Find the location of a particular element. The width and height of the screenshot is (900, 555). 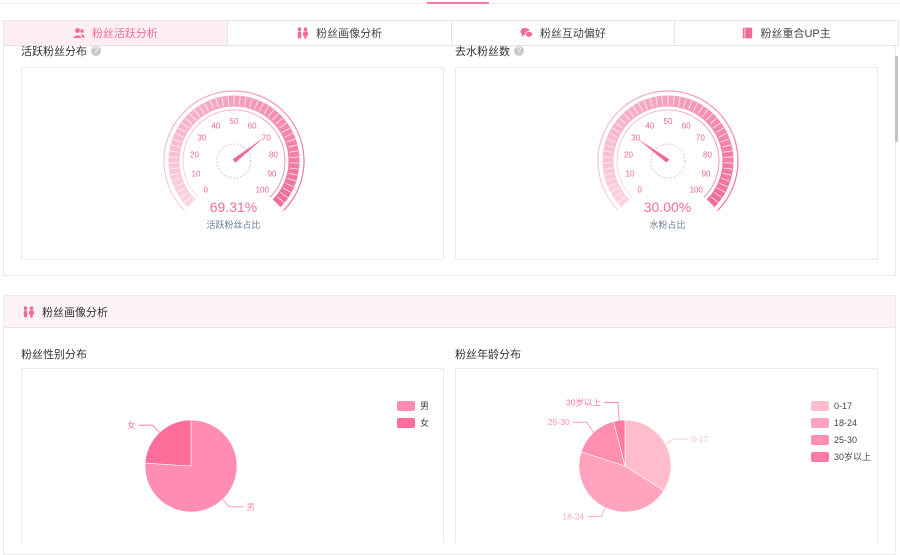

gauge-tick-label: 70 is located at coordinates (266, 137).